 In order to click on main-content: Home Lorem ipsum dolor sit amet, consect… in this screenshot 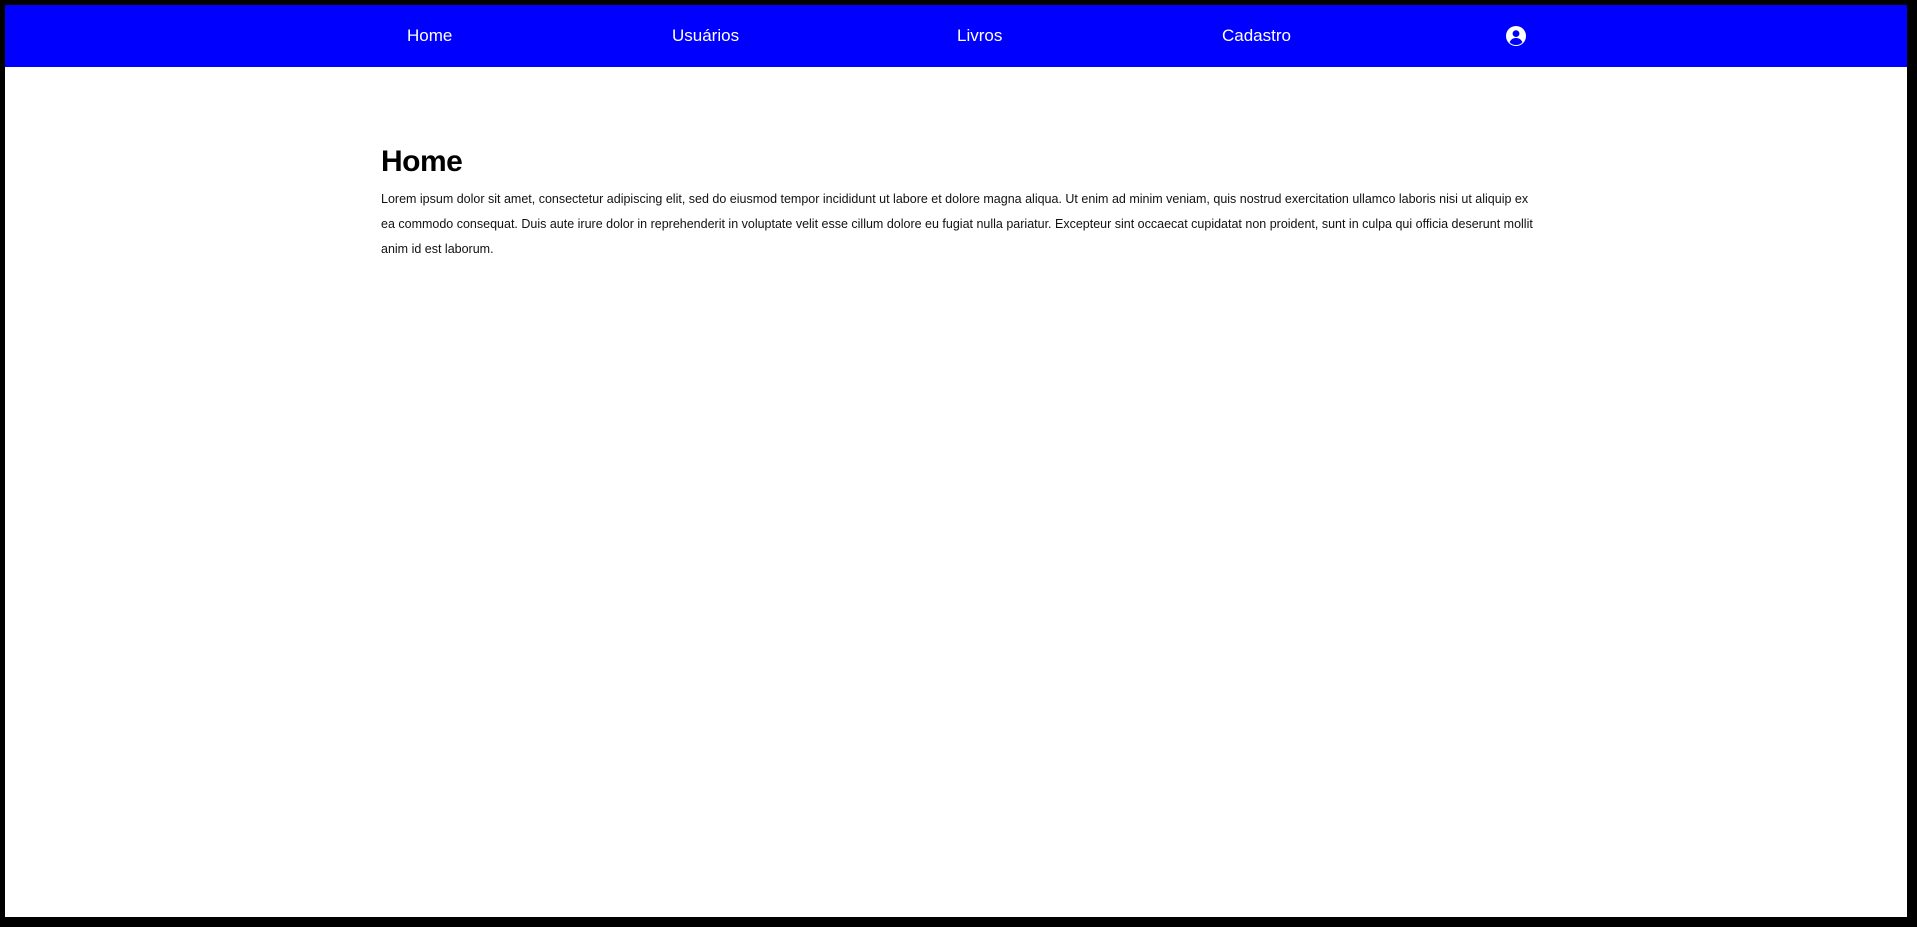, I will do `click(961, 203)`.